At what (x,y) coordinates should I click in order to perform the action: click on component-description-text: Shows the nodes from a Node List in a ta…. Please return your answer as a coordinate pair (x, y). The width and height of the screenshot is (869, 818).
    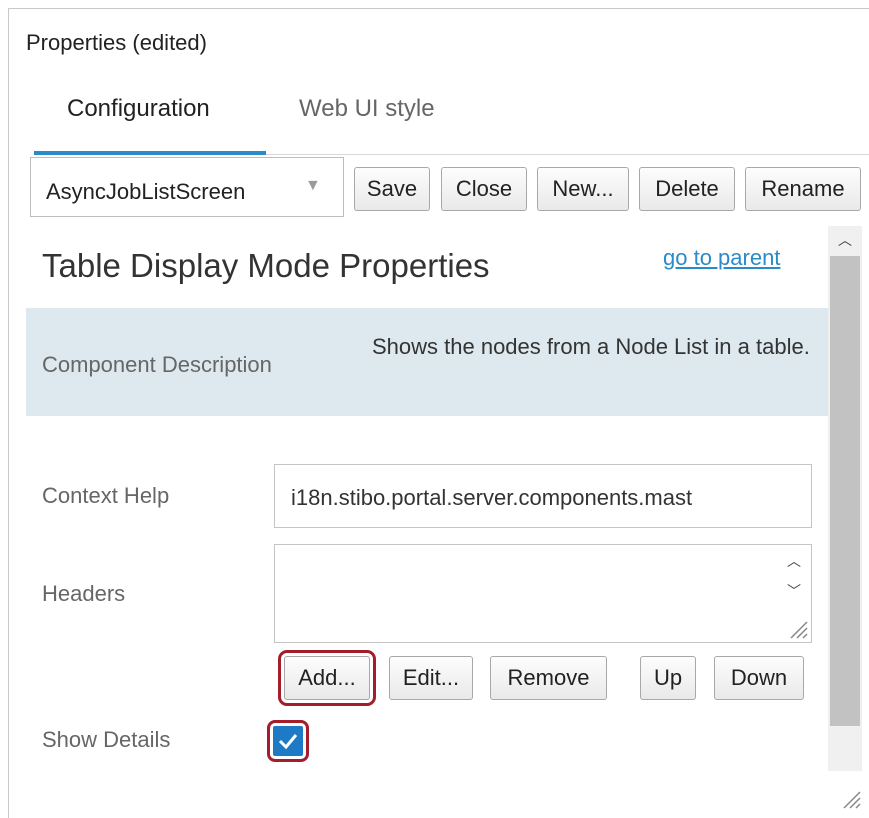
    Looking at the image, I should click on (591, 346).